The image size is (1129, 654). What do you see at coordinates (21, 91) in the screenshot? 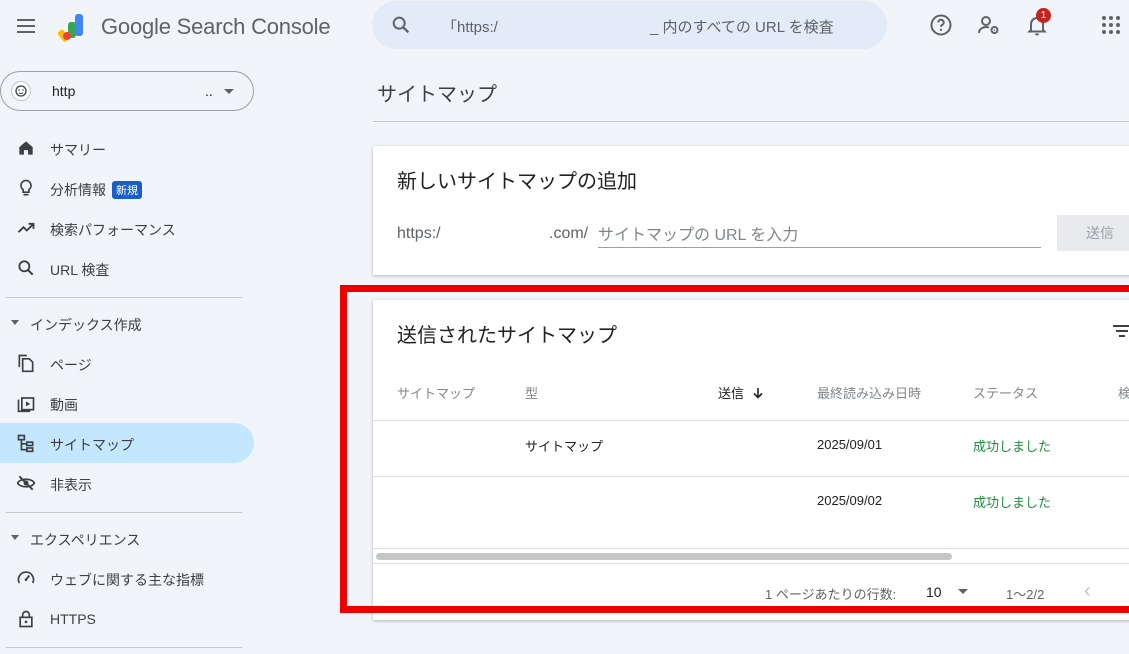
I see `property-favicon` at bounding box center [21, 91].